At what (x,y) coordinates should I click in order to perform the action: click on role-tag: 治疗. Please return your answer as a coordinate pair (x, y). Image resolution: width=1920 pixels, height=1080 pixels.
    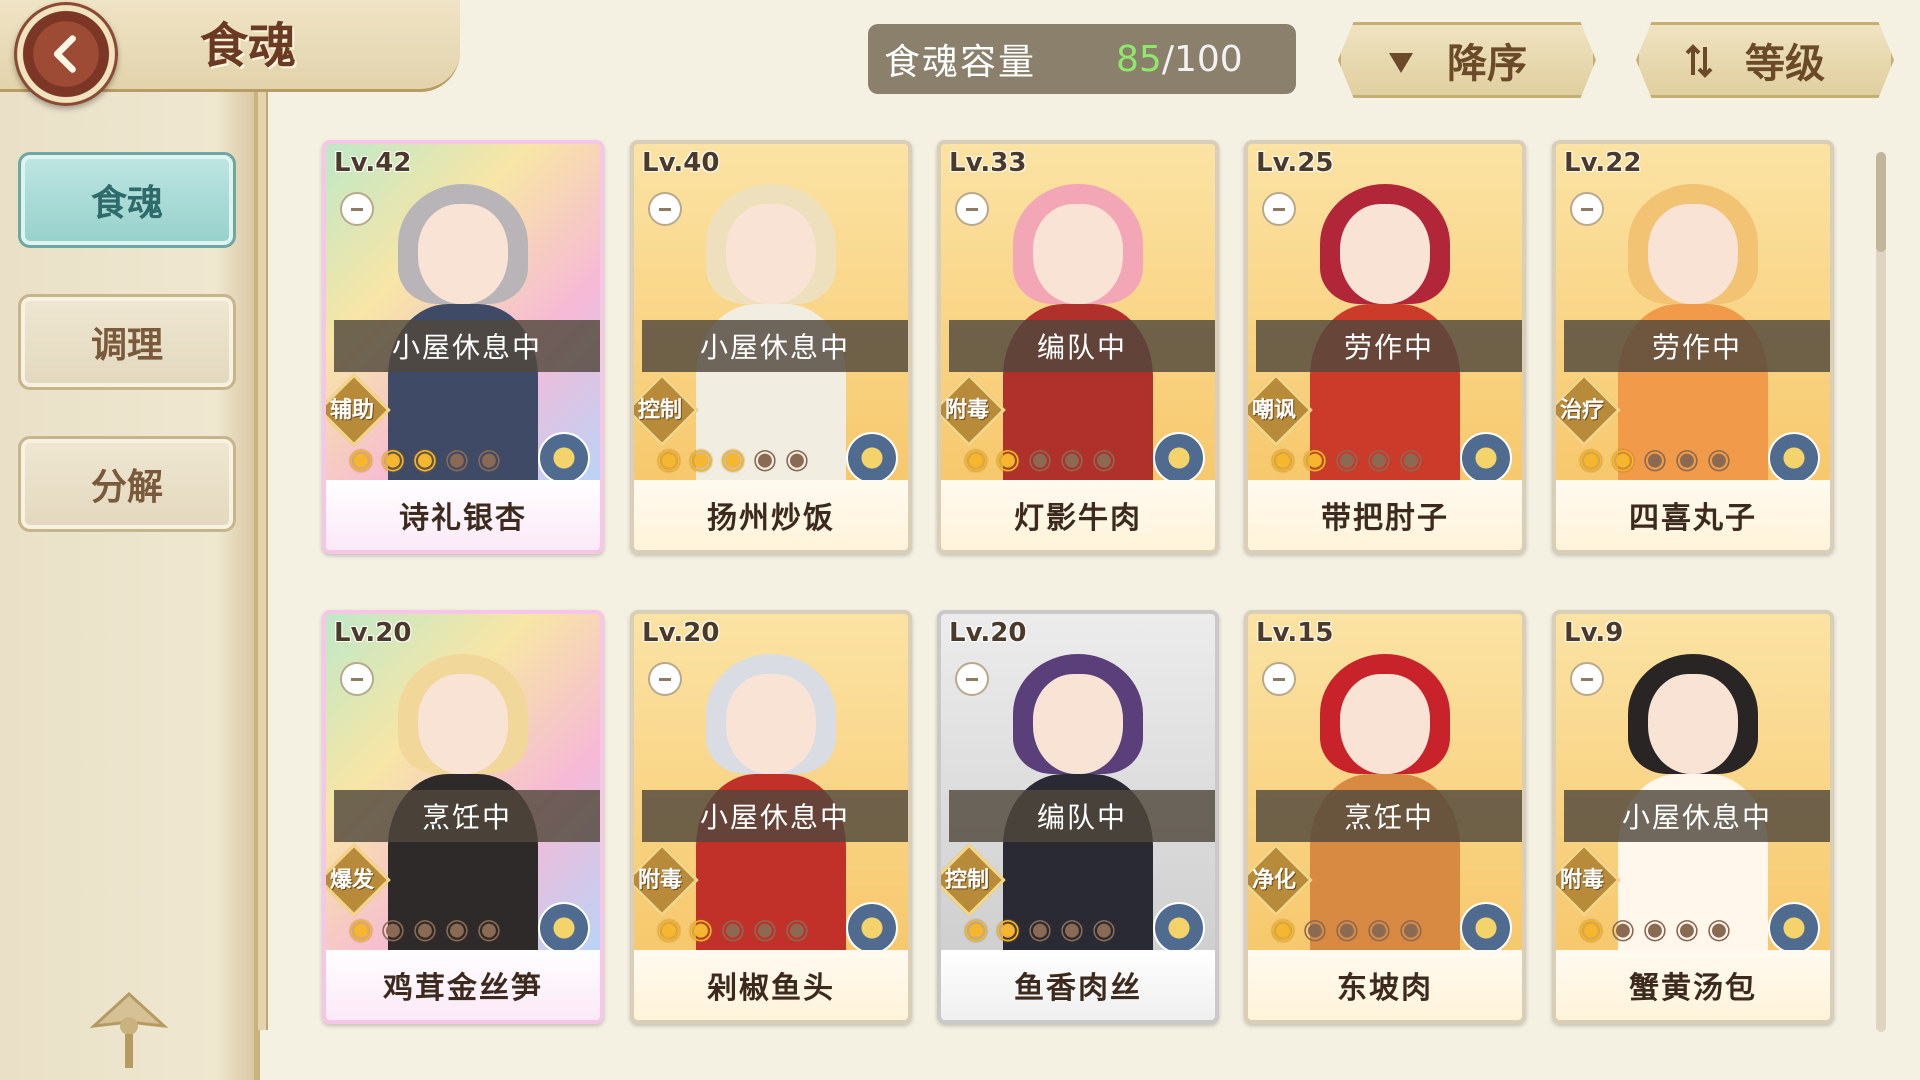
    Looking at the image, I should click on (1585, 408).